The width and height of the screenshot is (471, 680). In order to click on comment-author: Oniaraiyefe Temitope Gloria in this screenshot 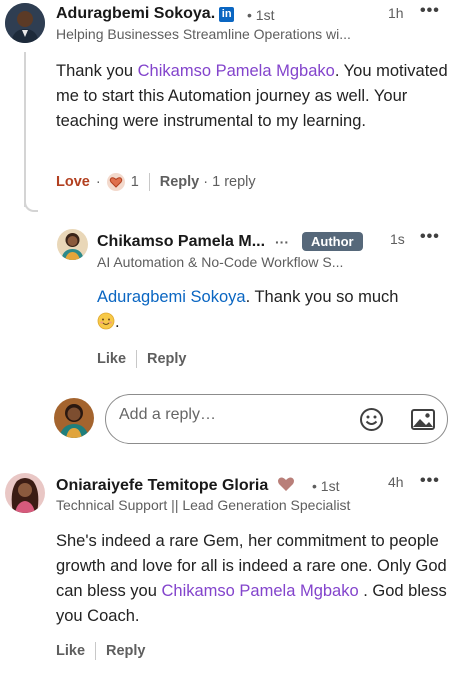, I will do `click(175, 485)`.